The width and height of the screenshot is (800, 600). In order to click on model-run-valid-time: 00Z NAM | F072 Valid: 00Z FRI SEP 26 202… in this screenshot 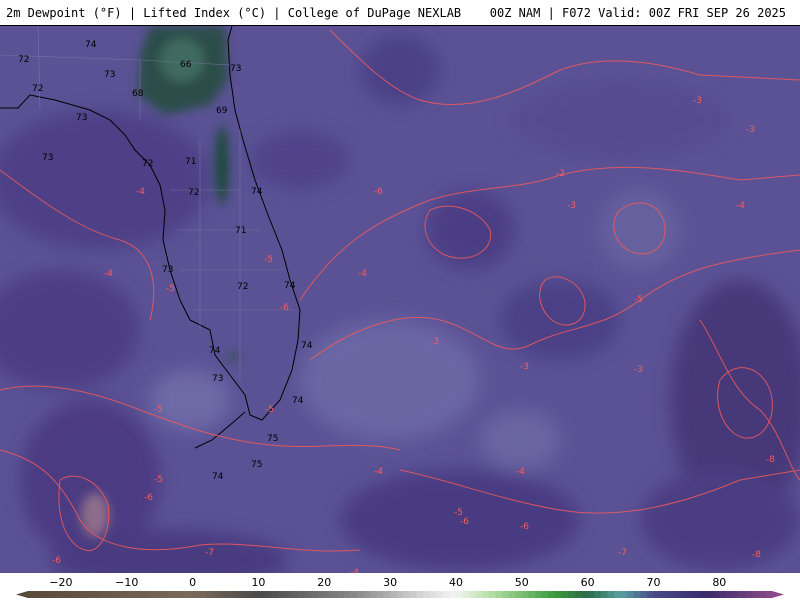, I will do `click(637, 13)`.